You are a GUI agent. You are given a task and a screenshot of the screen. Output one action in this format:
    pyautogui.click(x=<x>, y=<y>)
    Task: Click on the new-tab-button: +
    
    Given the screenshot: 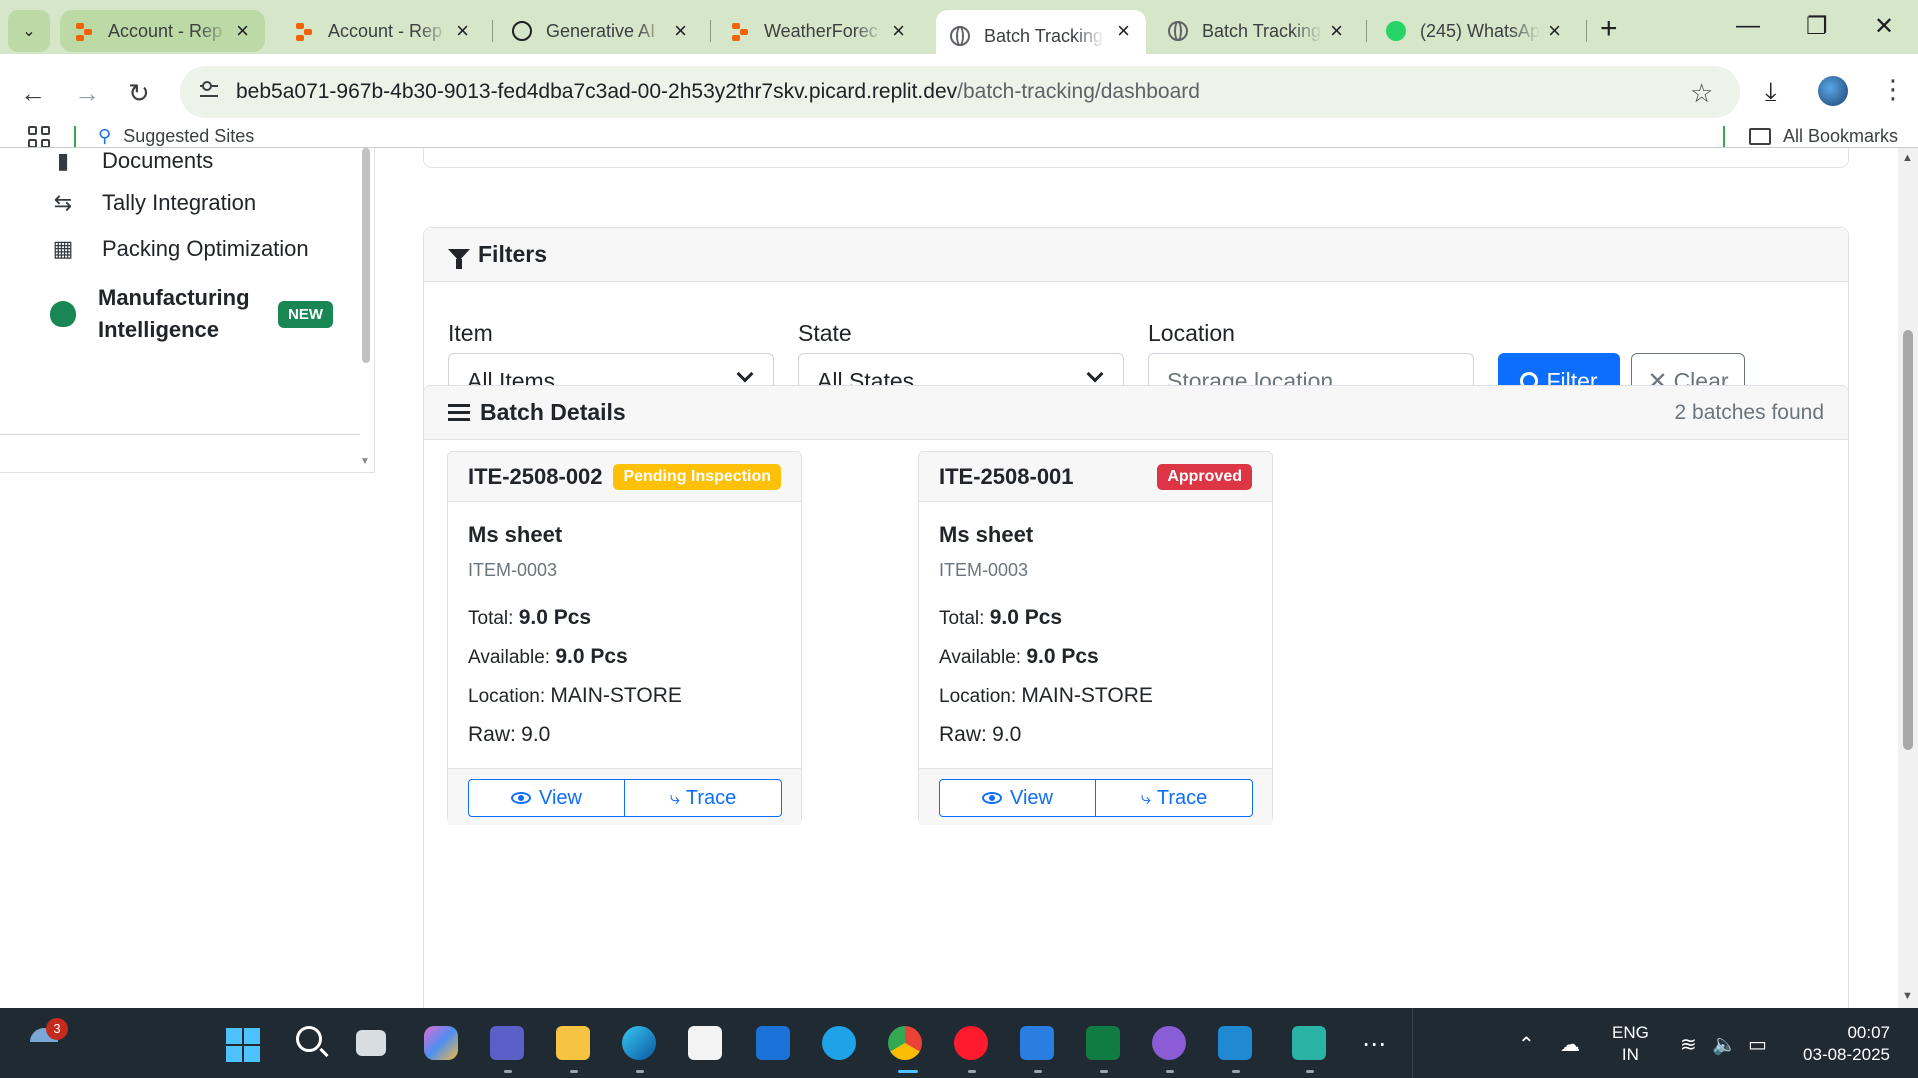 What is the action you would take?
    pyautogui.click(x=1609, y=29)
    